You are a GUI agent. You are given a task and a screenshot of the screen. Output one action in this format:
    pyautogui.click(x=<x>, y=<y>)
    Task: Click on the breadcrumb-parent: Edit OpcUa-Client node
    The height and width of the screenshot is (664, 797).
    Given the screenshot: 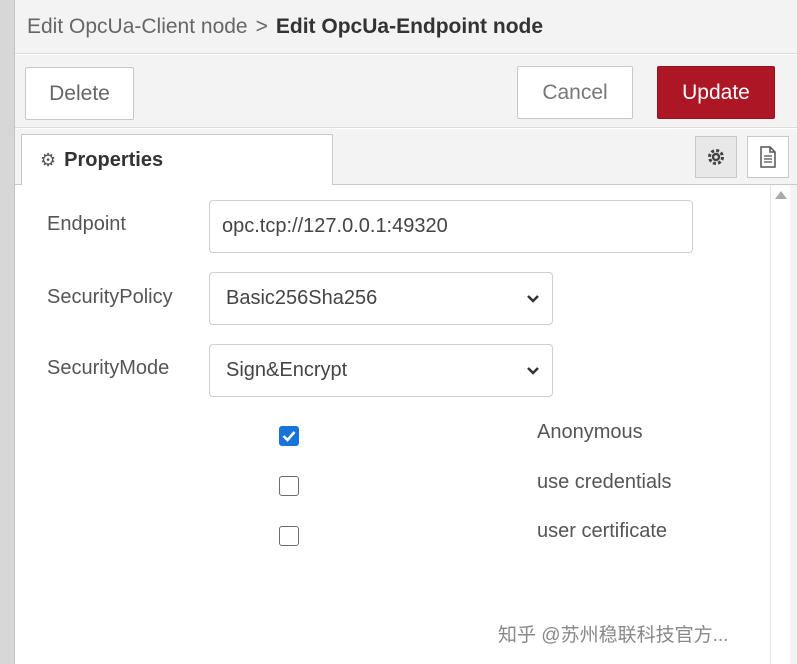 What is the action you would take?
    pyautogui.click(x=137, y=27)
    